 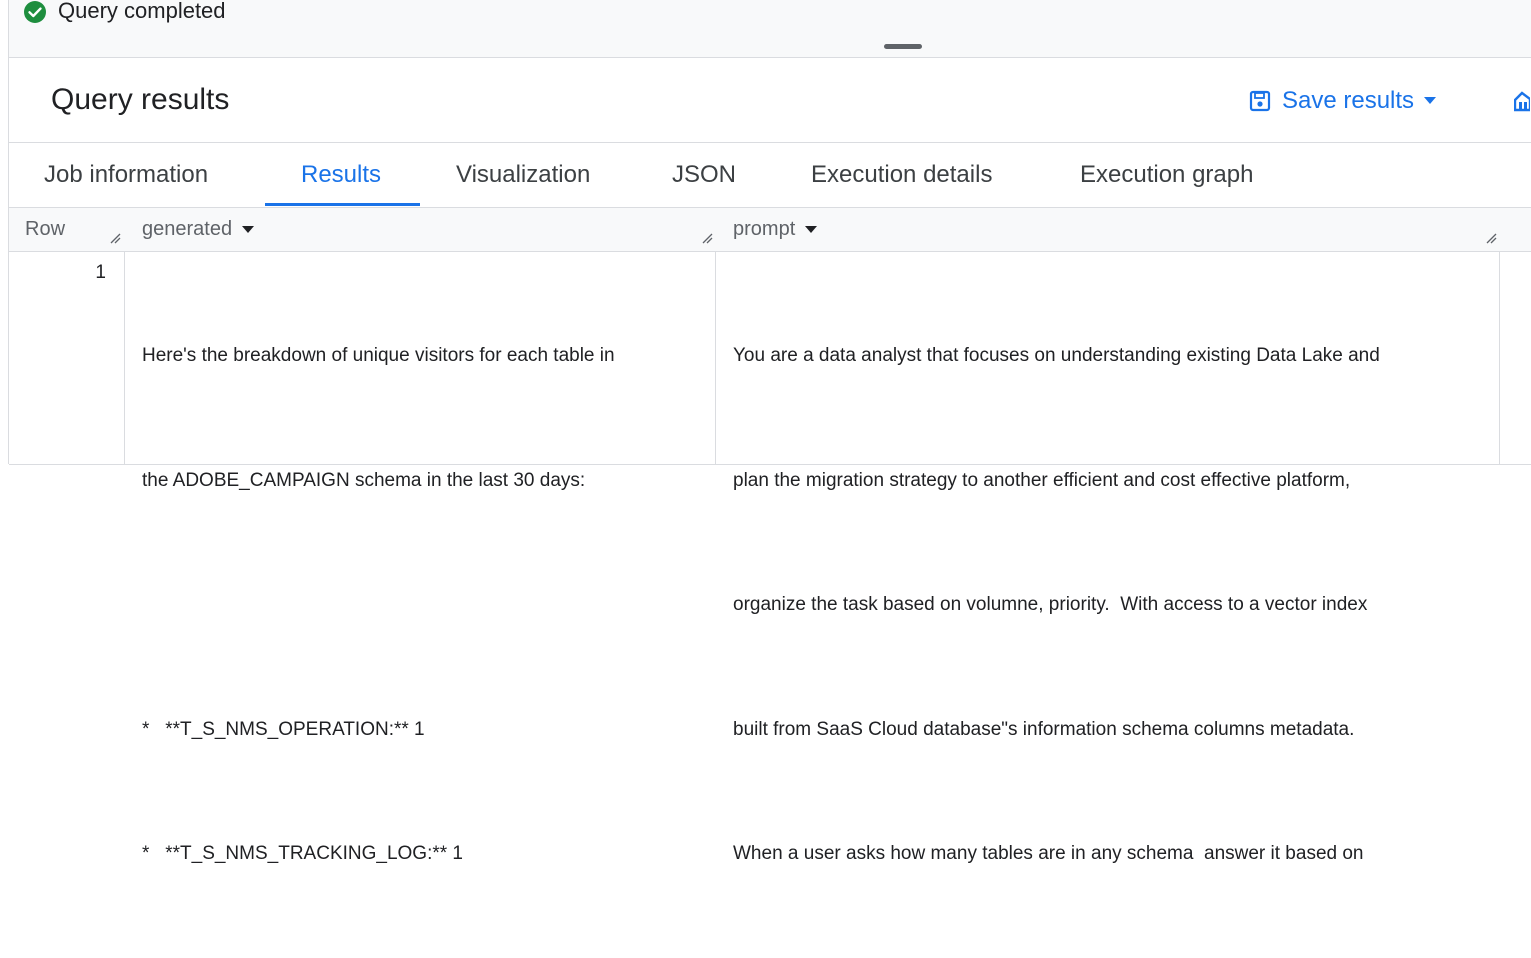 What do you see at coordinates (35, 12) in the screenshot?
I see `check-circle-icon` at bounding box center [35, 12].